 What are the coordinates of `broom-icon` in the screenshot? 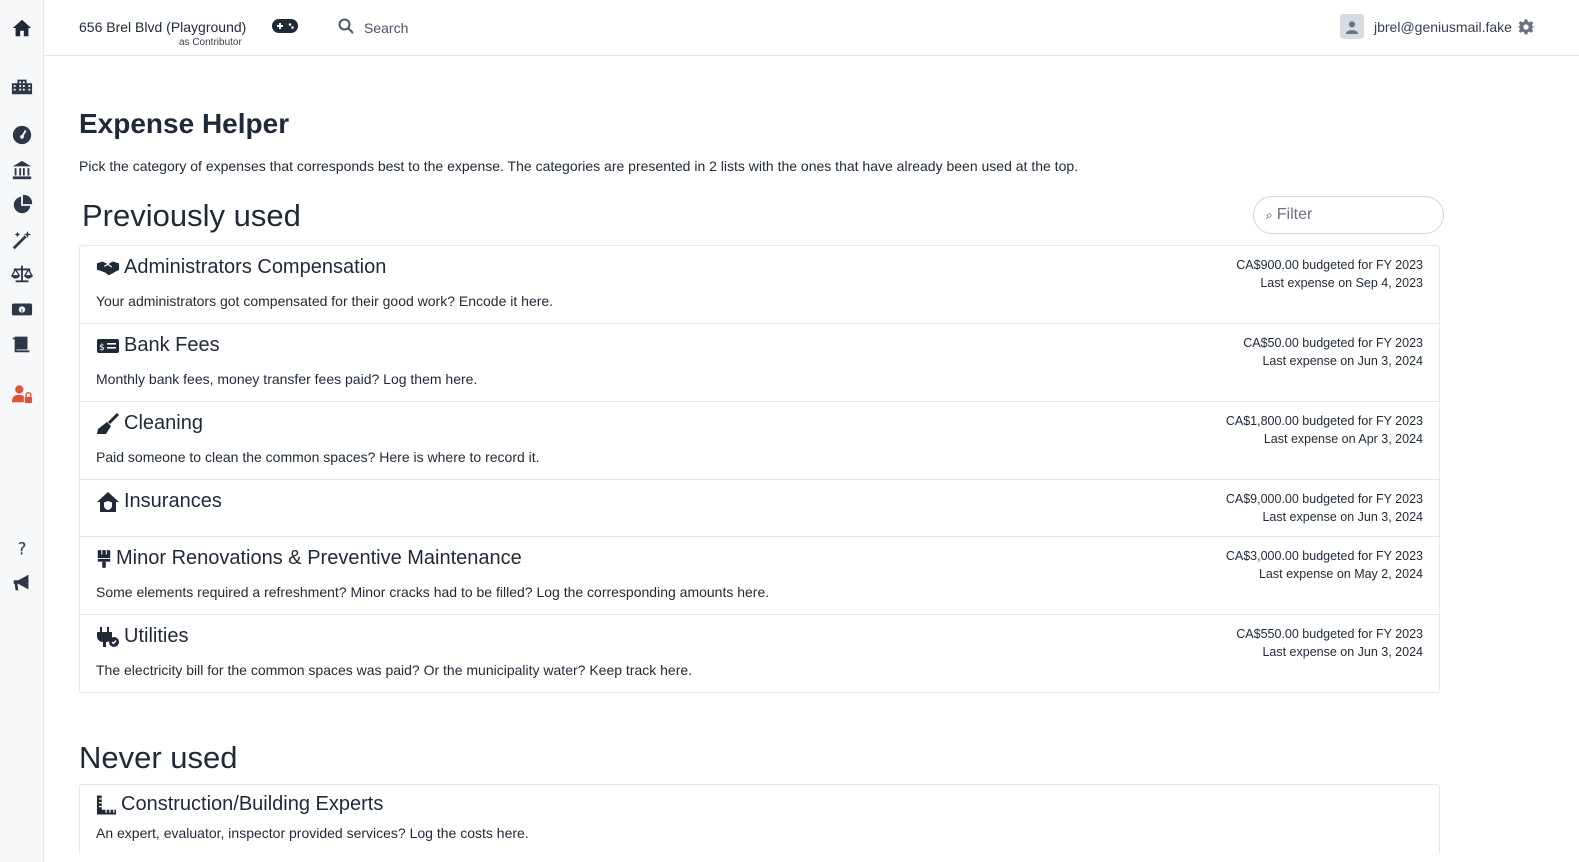 It's located at (108, 423).